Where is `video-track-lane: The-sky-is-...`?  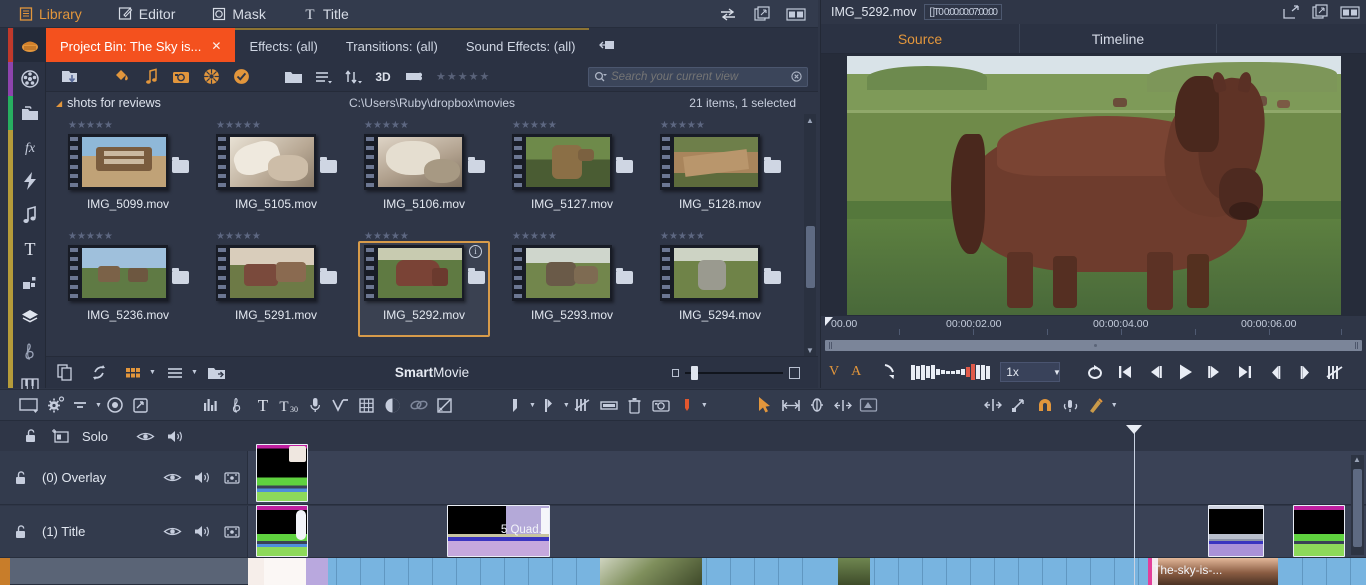 video-track-lane: The-sky-is-... is located at coordinates (807, 571).